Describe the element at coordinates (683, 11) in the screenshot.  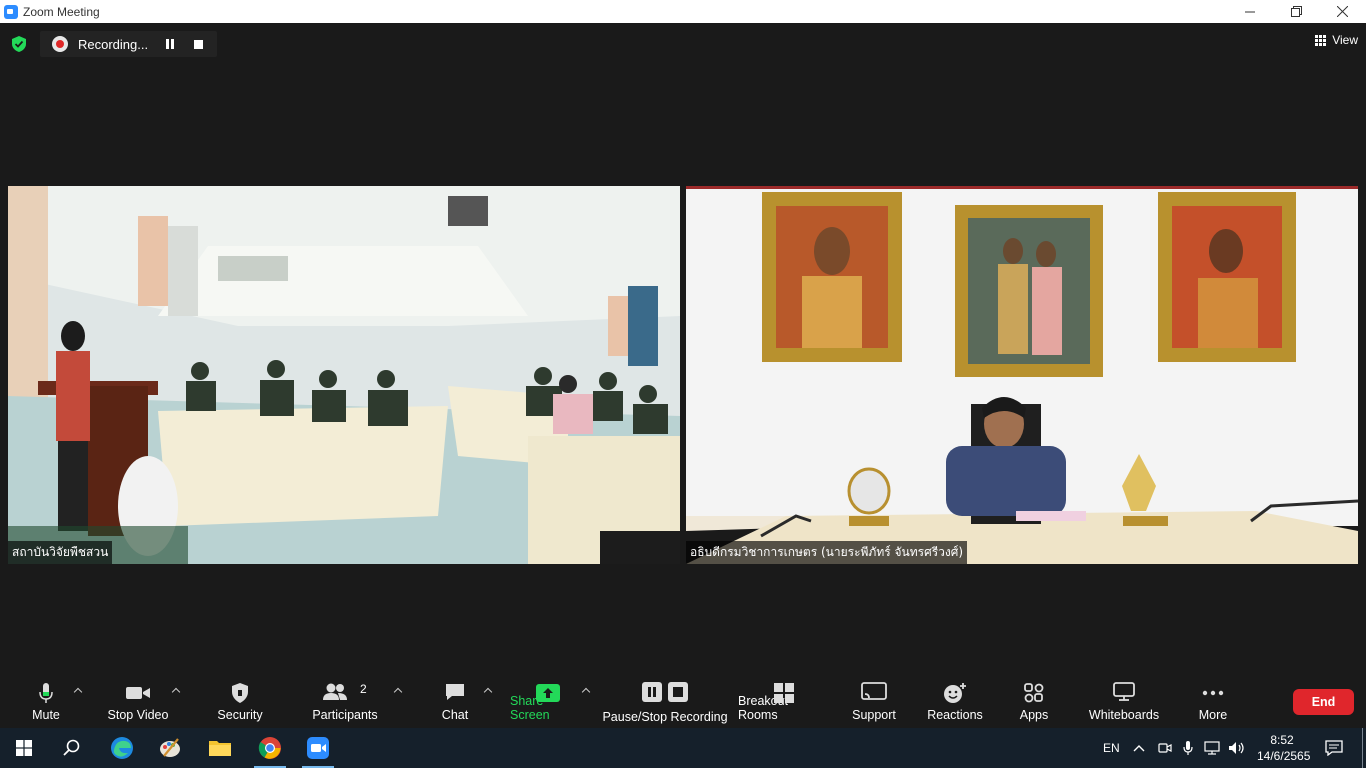
I see `title-bar: Zoom Meeting` at that location.